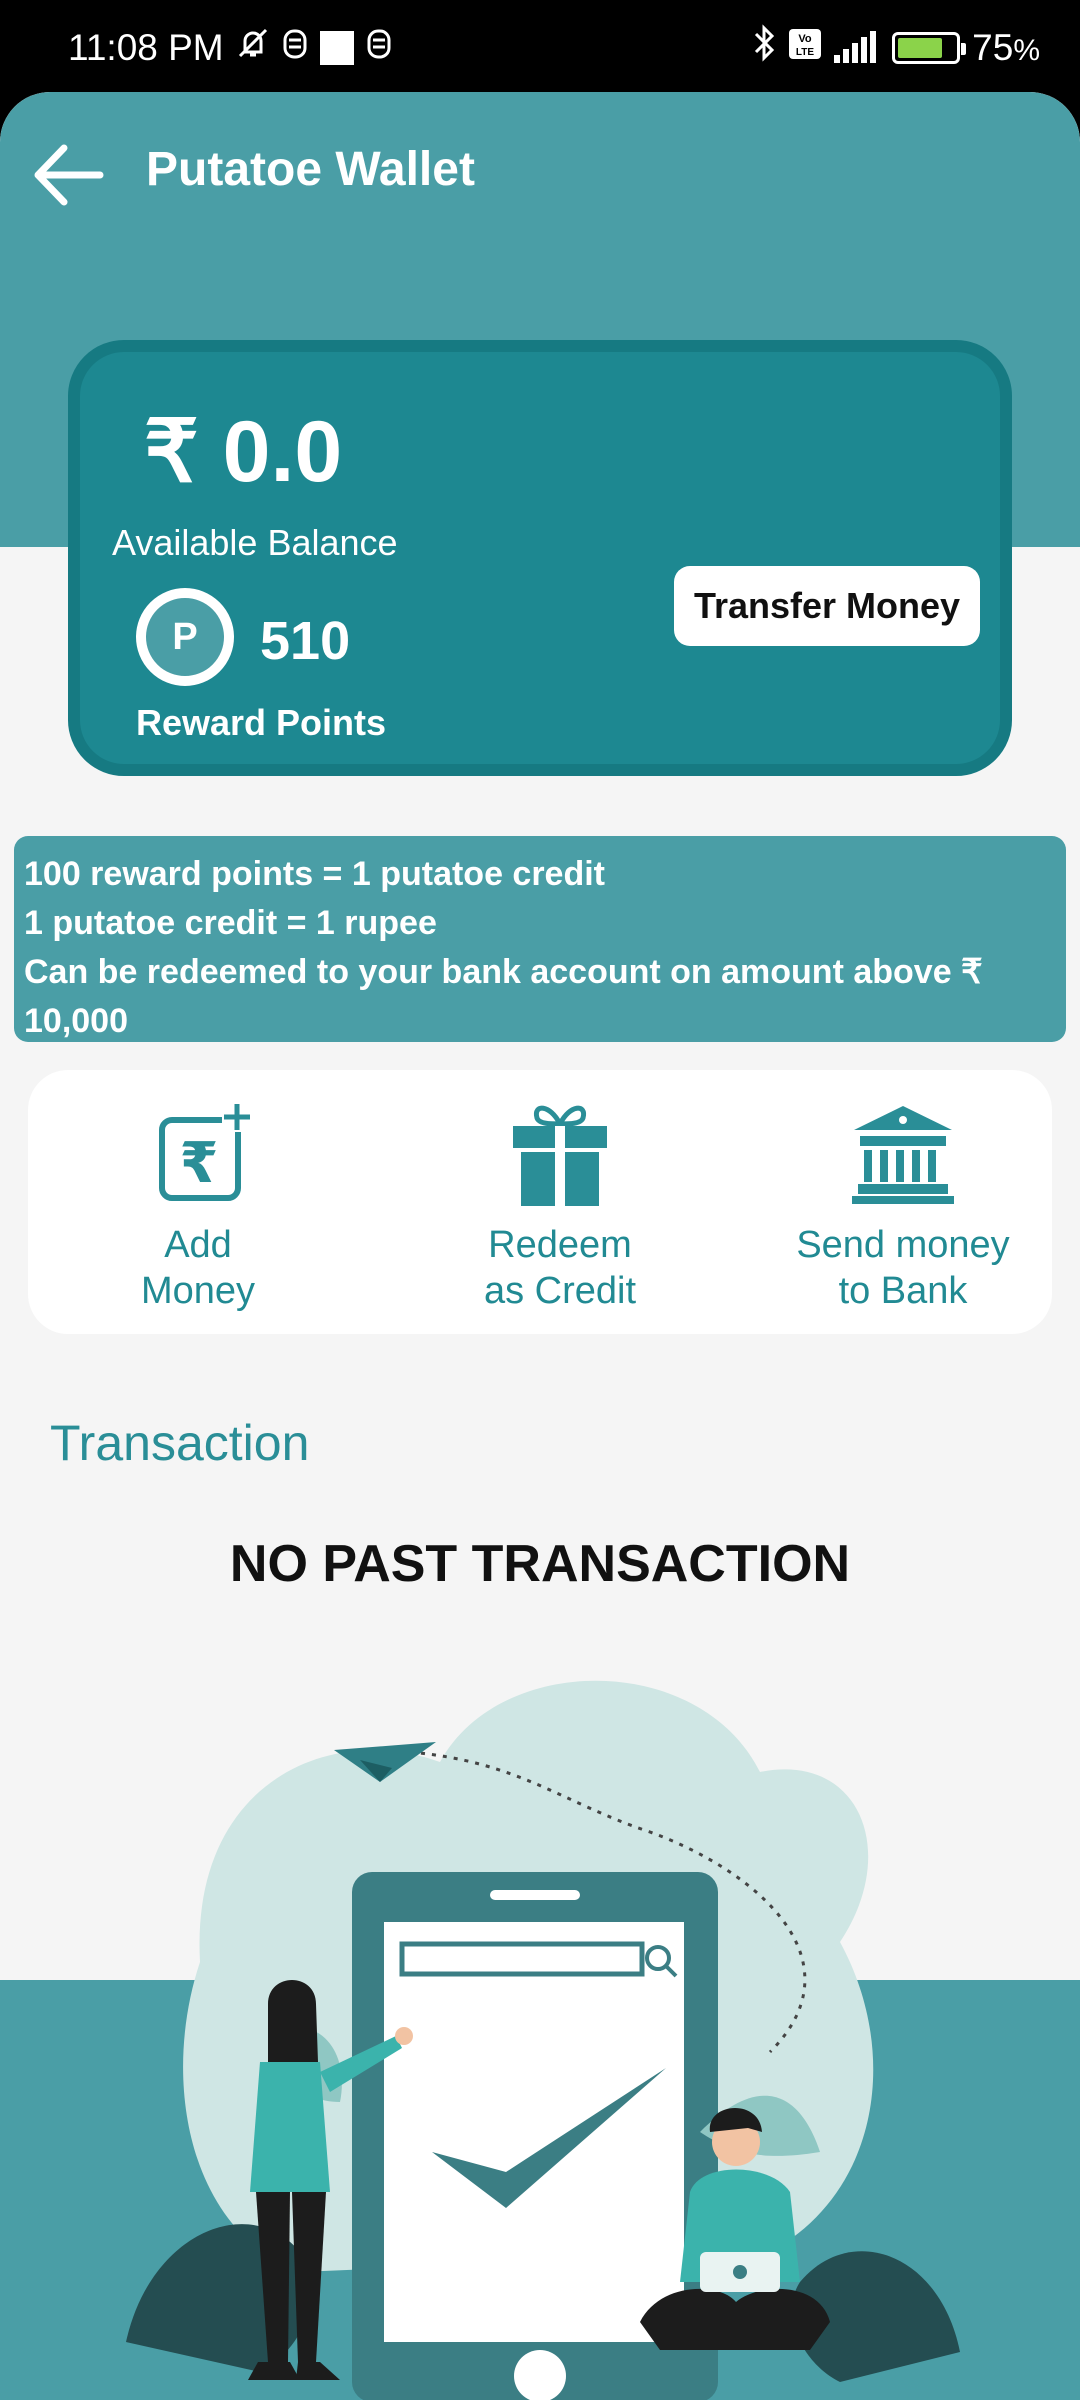 The height and width of the screenshot is (2400, 1080). I want to click on bank-icon, so click(903, 1155).